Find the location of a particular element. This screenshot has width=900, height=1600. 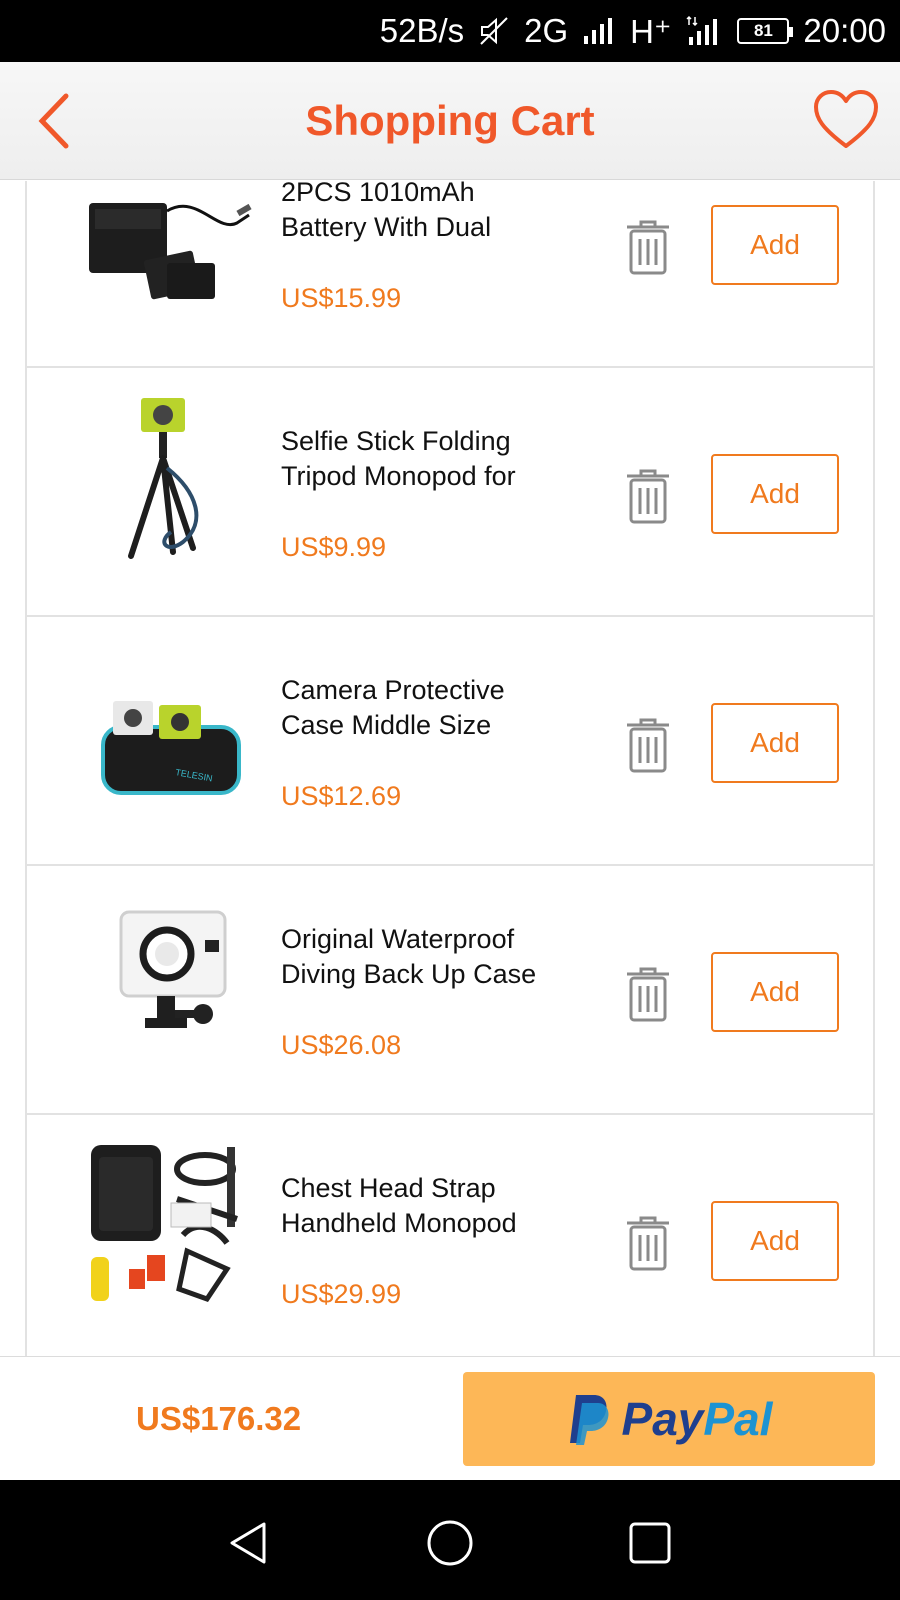

page-title: Shopping Cart is located at coordinates (450, 120).